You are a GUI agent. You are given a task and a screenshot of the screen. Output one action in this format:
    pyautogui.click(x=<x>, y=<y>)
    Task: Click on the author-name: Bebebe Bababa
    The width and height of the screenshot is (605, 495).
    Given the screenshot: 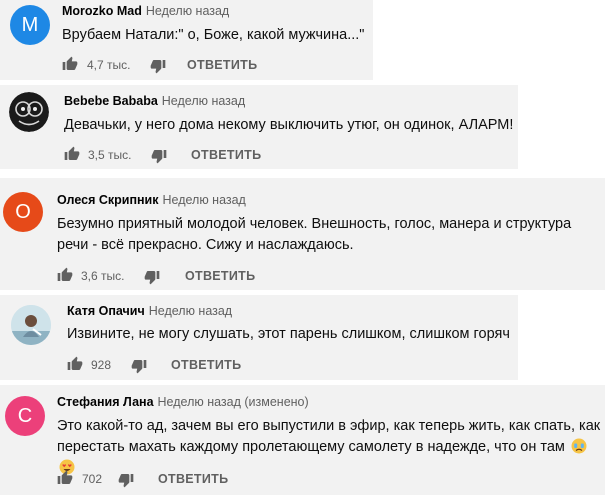 What is the action you would take?
    pyautogui.click(x=111, y=101)
    